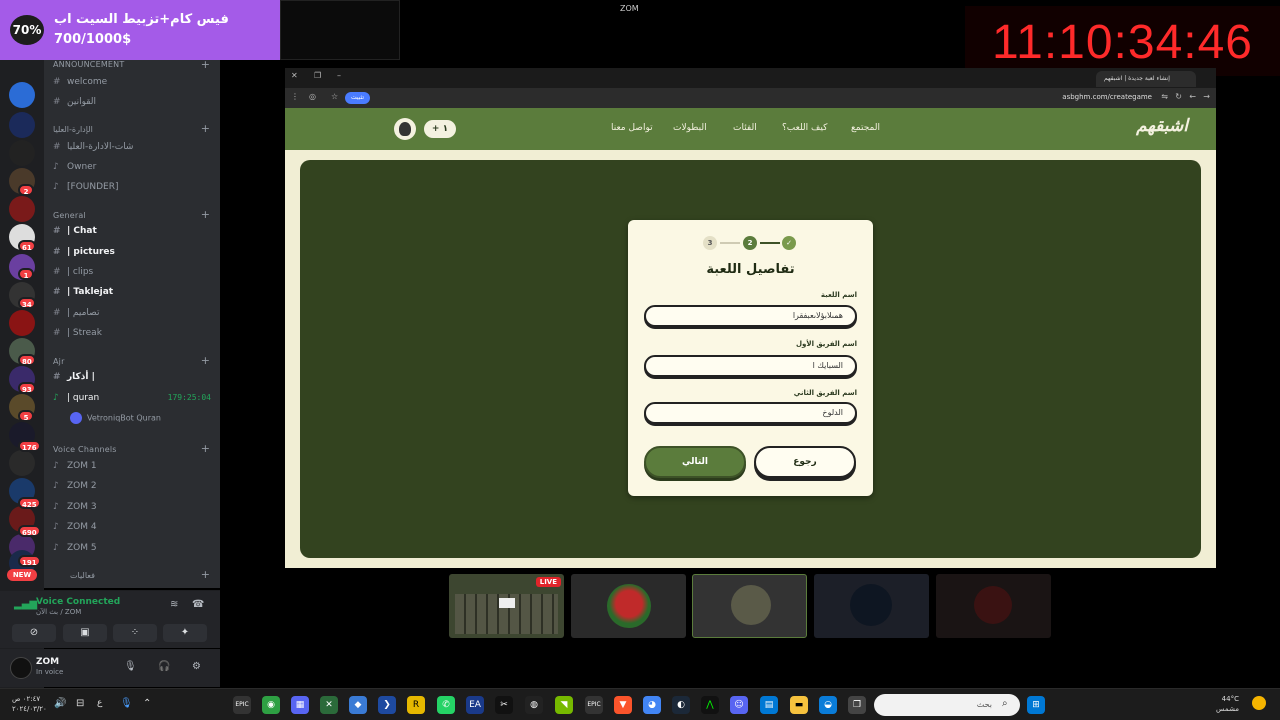 The height and width of the screenshot is (720, 1280). I want to click on voice-channel-zom1: ♪ ZOM 1, so click(133, 466).